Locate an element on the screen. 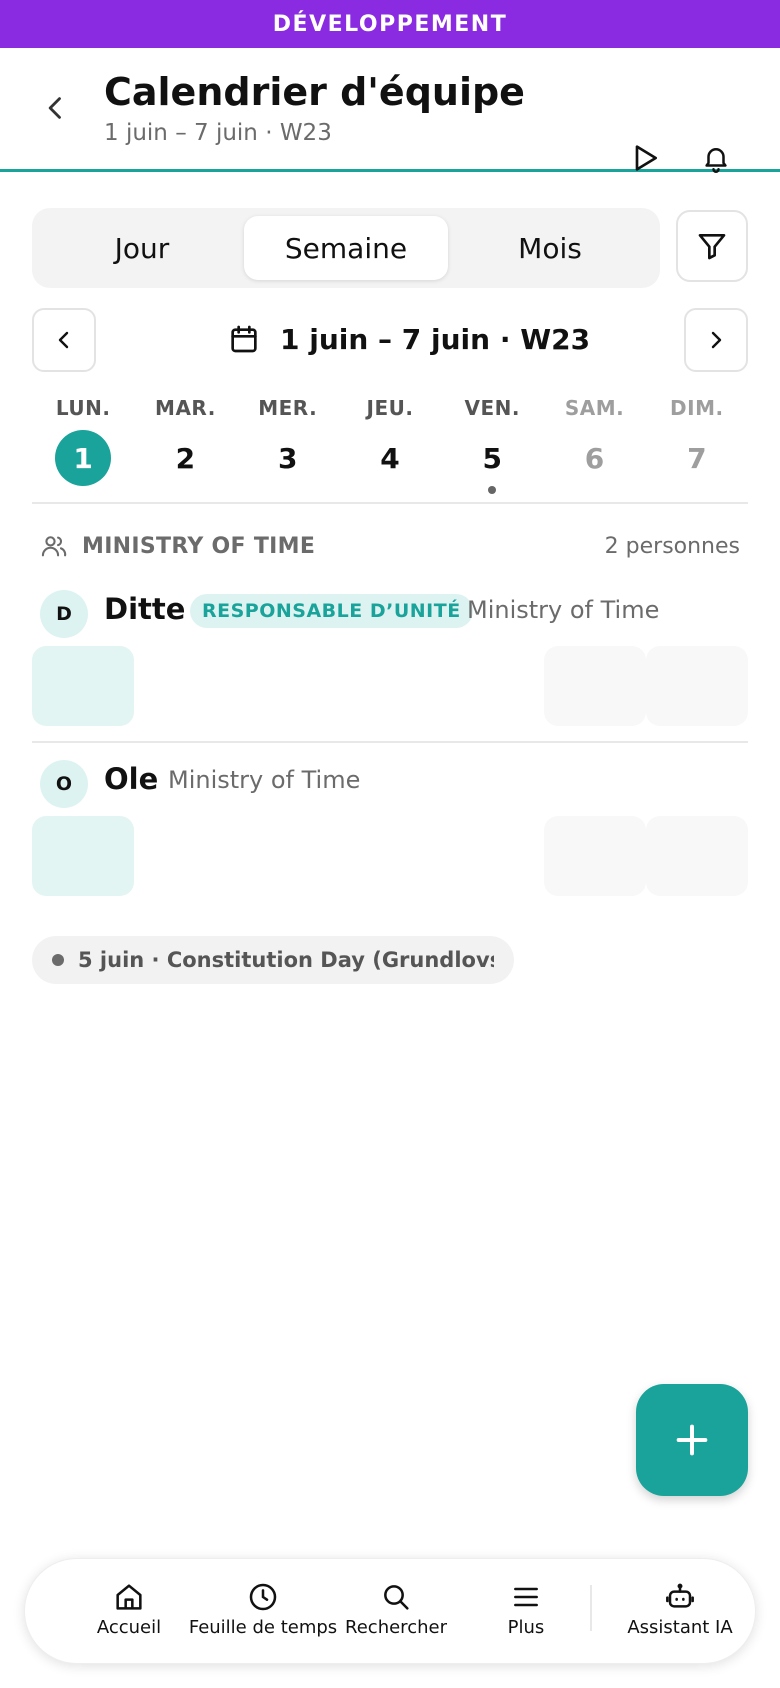  nav-more: Plus is located at coordinates (526, 1609).